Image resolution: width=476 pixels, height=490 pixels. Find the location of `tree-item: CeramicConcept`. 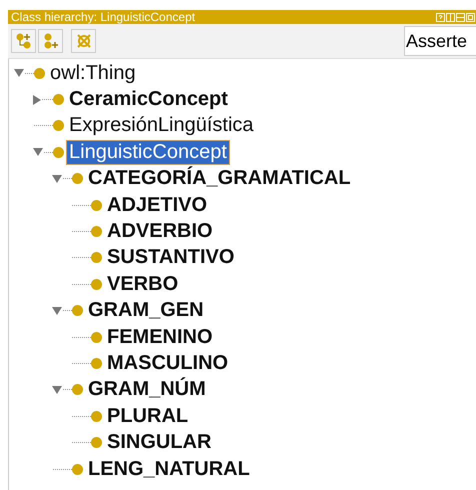

tree-item: CeramicConcept is located at coordinates (148, 99).